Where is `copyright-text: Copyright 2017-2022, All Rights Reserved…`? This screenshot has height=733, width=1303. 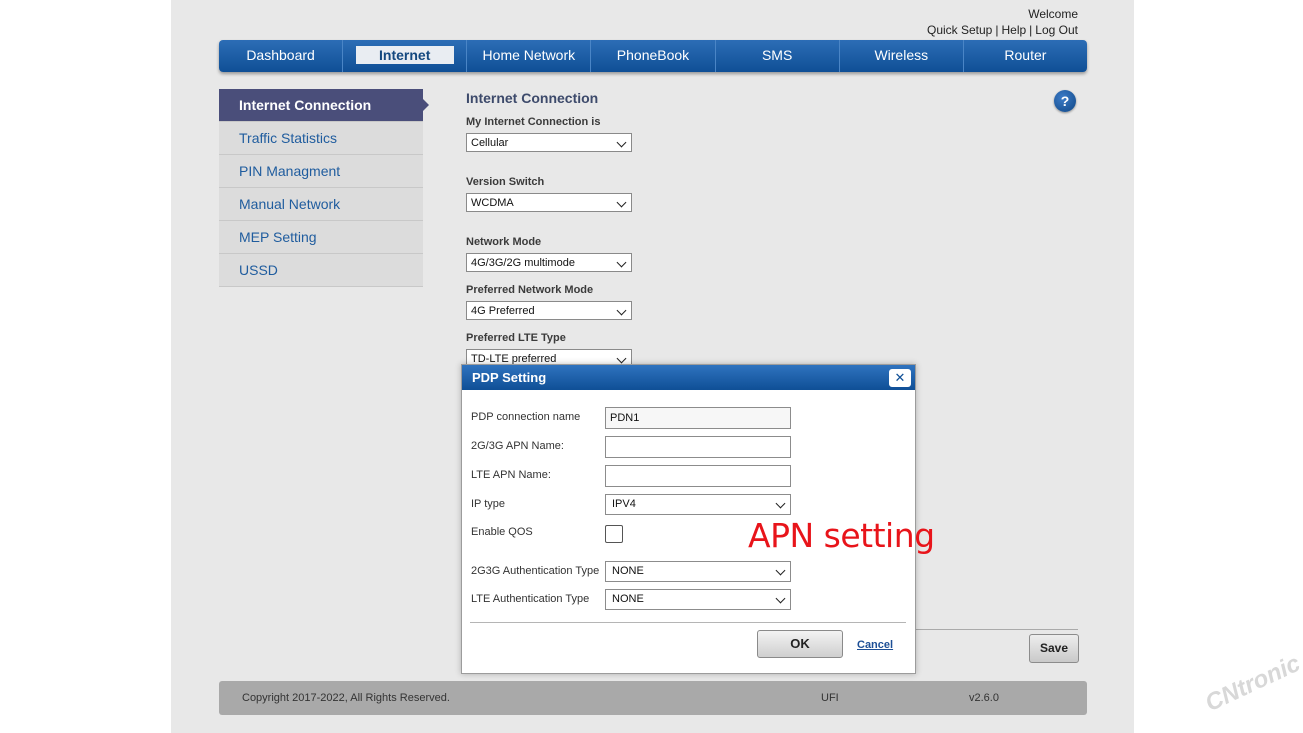
copyright-text: Copyright 2017-2022, All Rights Reserved… is located at coordinates (346, 698).